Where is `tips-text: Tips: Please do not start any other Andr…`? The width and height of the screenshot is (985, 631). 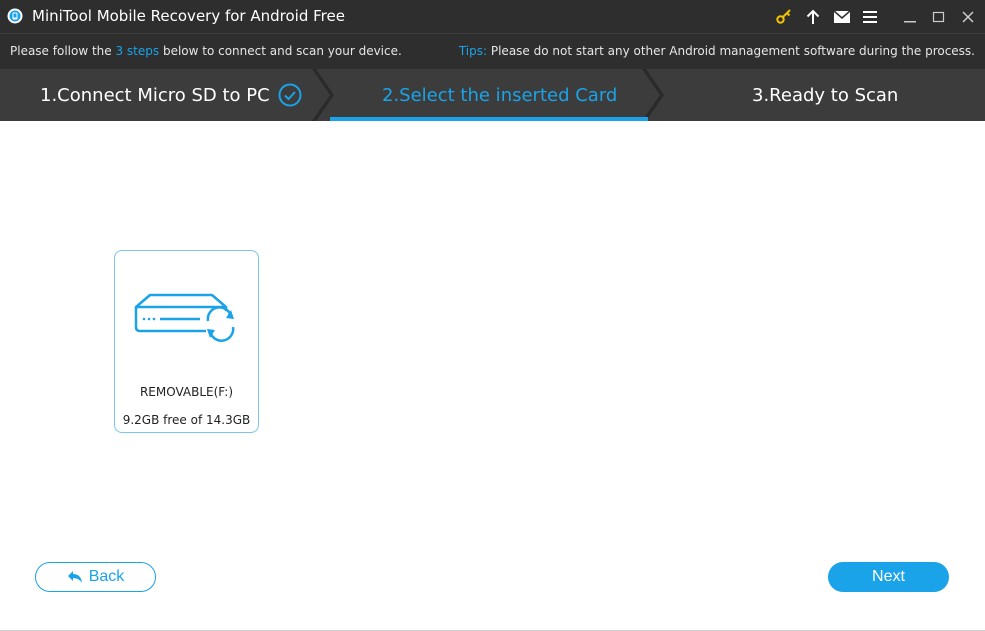 tips-text: Tips: Please do not start any other Andr… is located at coordinates (717, 51).